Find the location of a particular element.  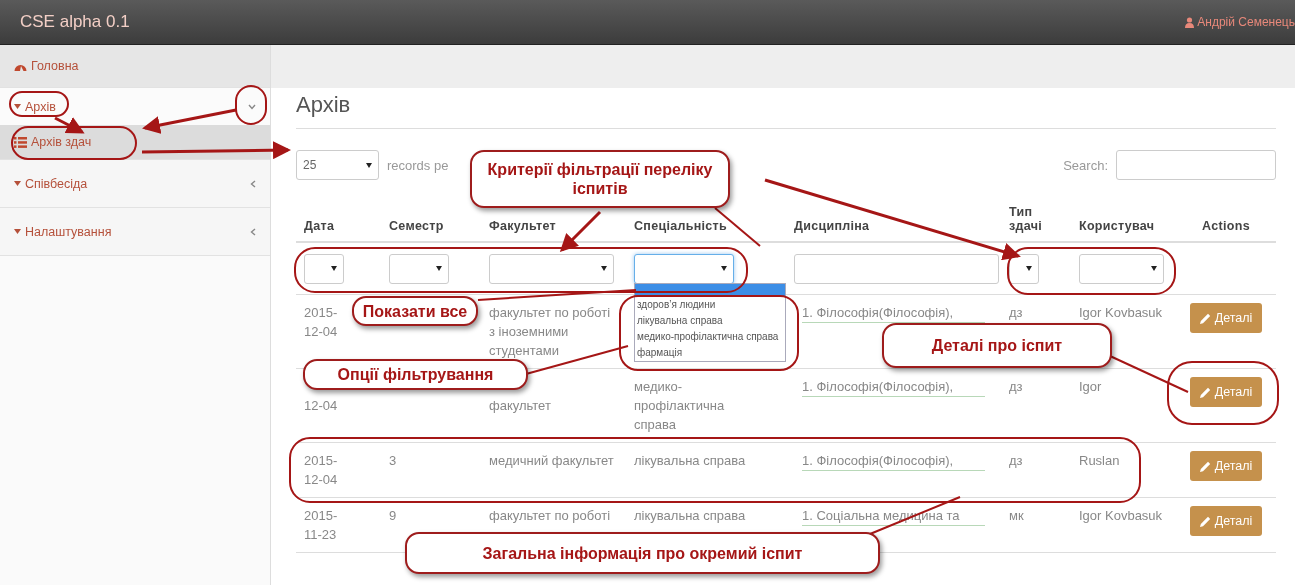

callout: Критерії фільтрації переліку іспитів is located at coordinates (600, 179).